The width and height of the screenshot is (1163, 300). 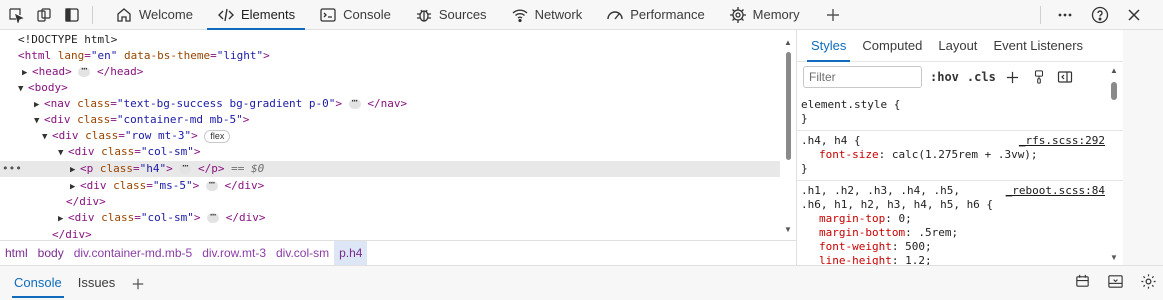 What do you see at coordinates (407, 56) in the screenshot?
I see `dom-node-html: <html lang="en" data-bs-theme="light">` at bounding box center [407, 56].